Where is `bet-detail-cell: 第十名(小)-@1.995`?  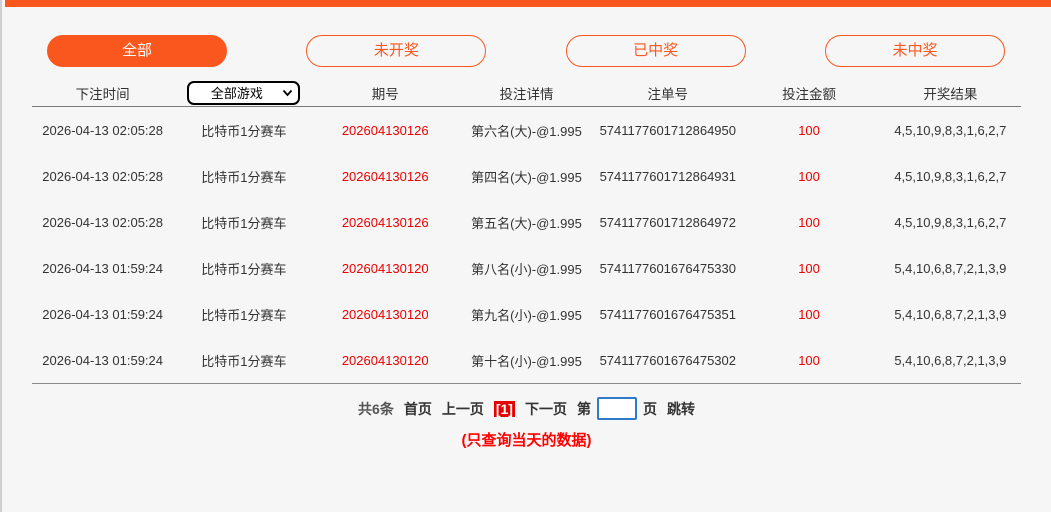
bet-detail-cell: 第十名(小)-@1.995 is located at coordinates (526, 361).